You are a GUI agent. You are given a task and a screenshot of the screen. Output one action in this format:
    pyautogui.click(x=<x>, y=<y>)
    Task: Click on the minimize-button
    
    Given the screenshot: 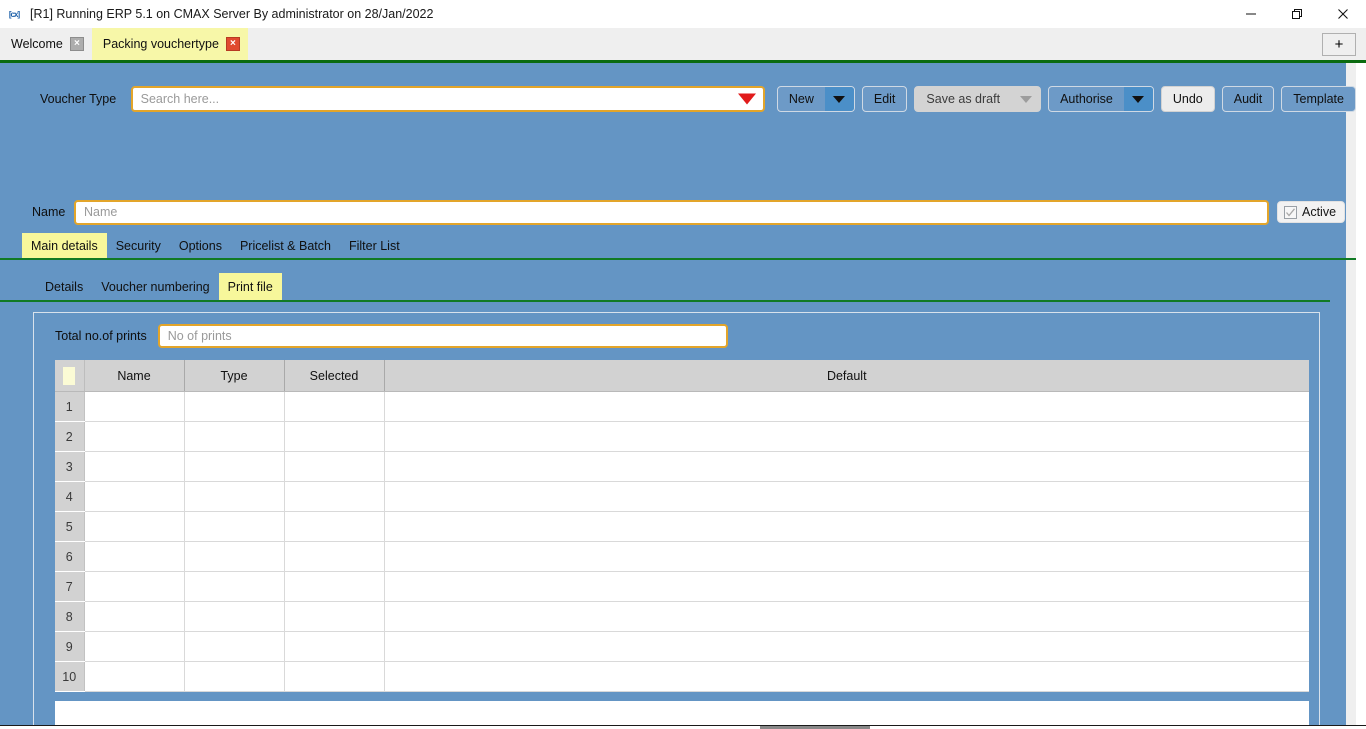 What is the action you would take?
    pyautogui.click(x=1251, y=14)
    